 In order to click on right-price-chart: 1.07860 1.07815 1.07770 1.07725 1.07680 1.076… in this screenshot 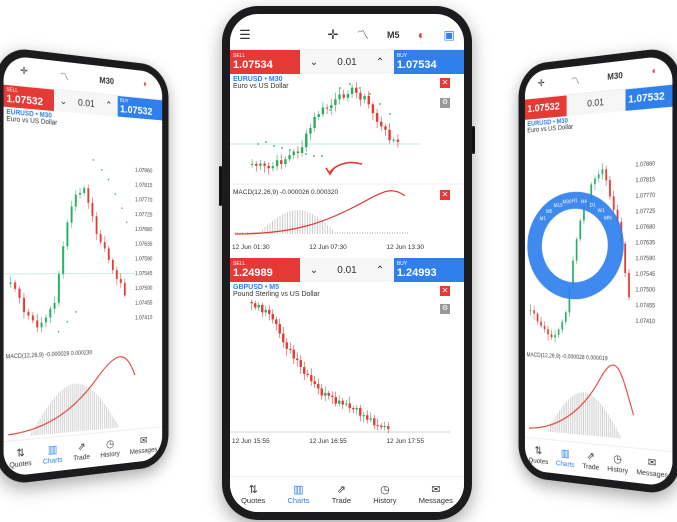, I will do `click(598, 314)`.